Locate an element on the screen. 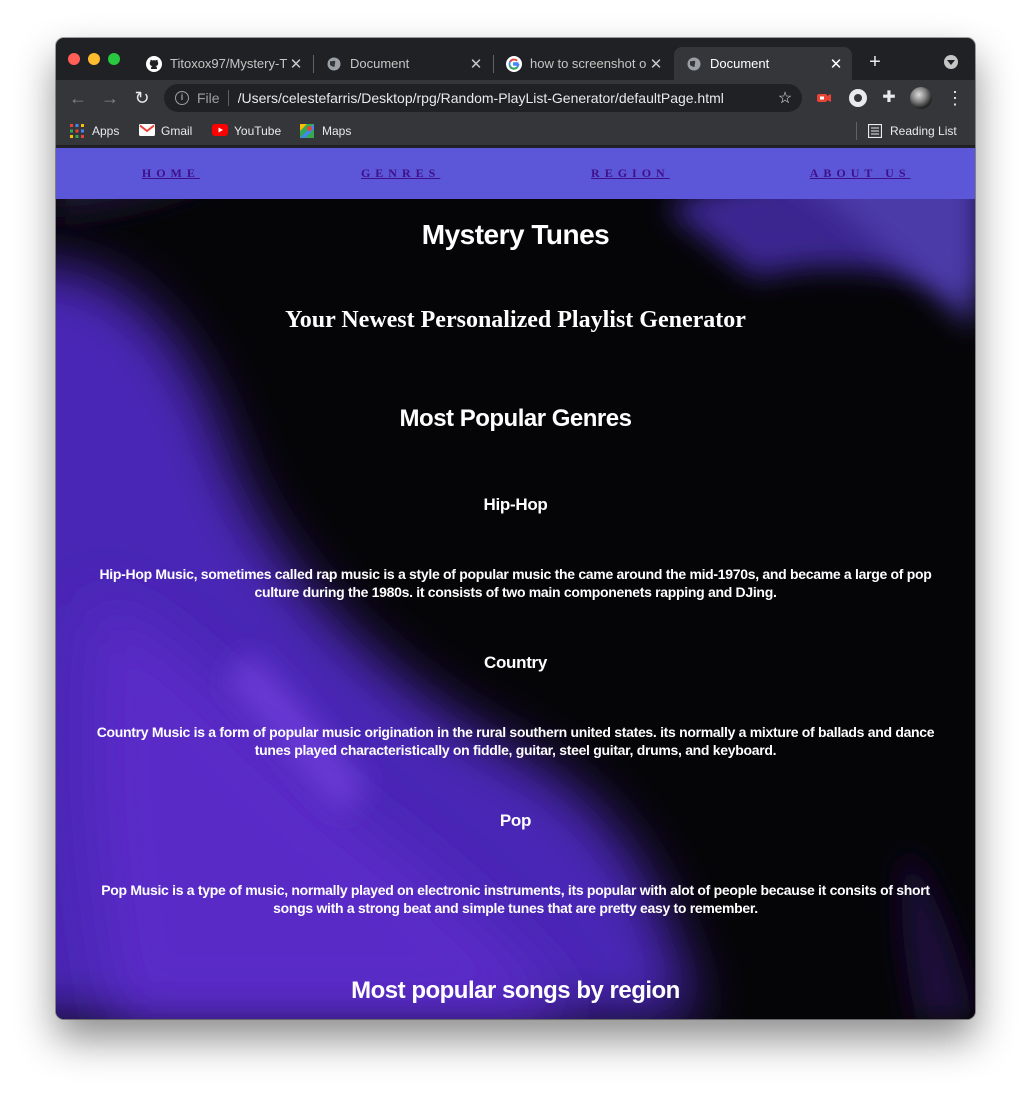 The height and width of the screenshot is (1093, 1031). info-icon: i is located at coordinates (182, 98).